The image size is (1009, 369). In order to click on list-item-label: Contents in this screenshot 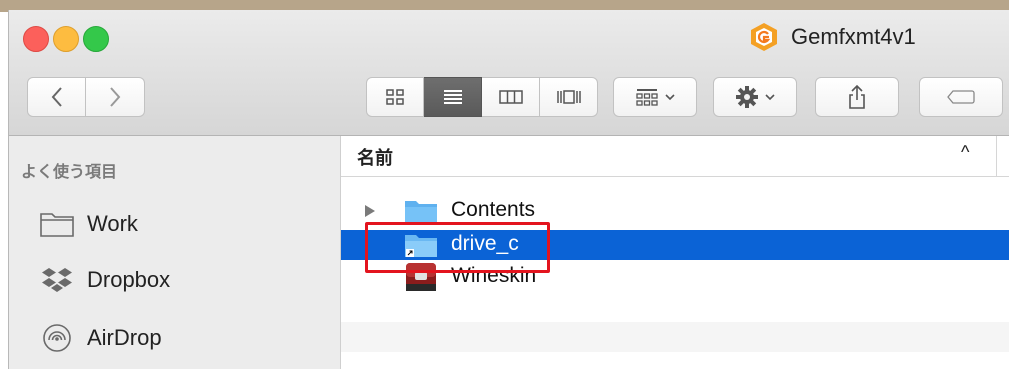, I will do `click(493, 209)`.